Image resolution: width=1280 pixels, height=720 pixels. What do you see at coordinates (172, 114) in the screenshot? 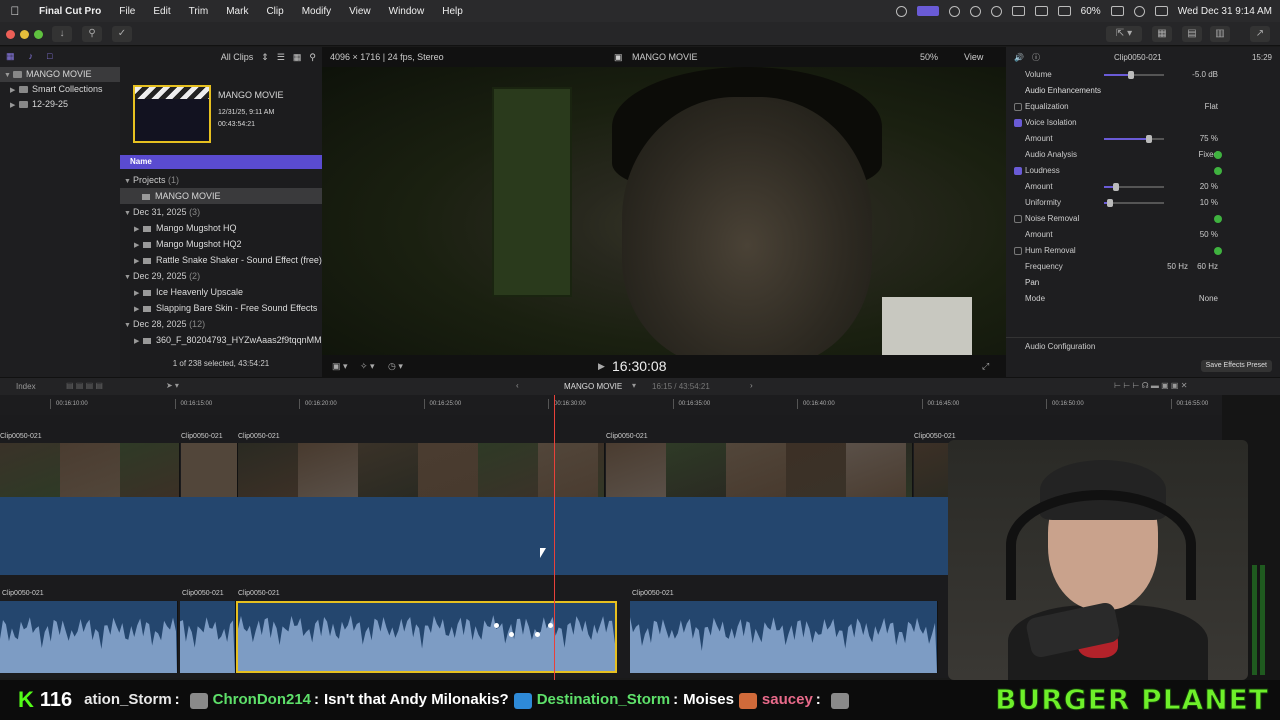
I see `project-thumbnail` at bounding box center [172, 114].